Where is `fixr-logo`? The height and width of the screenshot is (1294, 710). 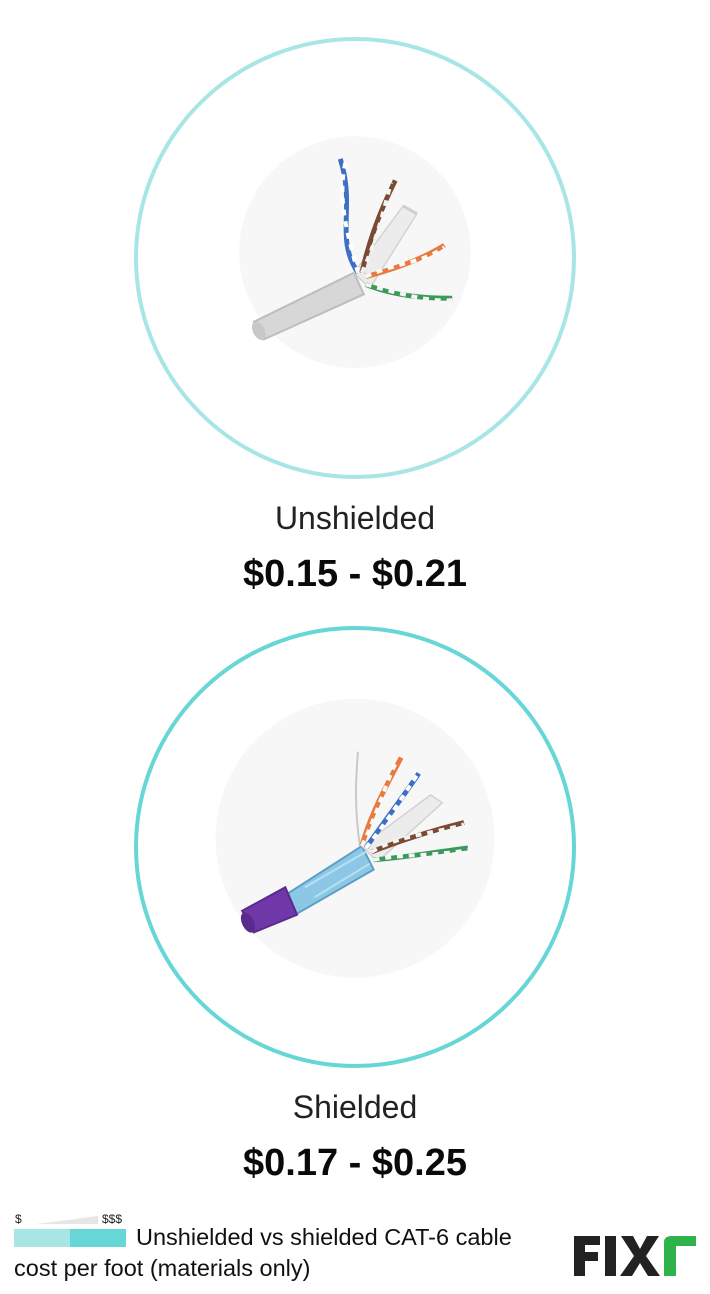
fixr-logo is located at coordinates (635, 1256).